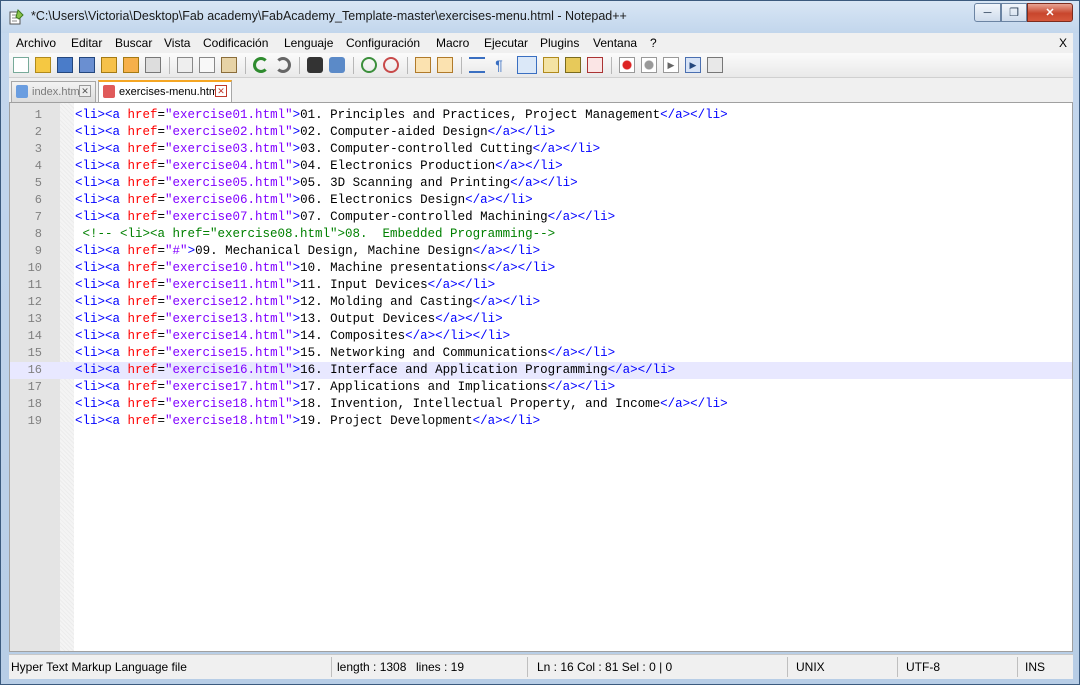 The image size is (1080, 685). I want to click on maximize-button: ❐, so click(1014, 12).